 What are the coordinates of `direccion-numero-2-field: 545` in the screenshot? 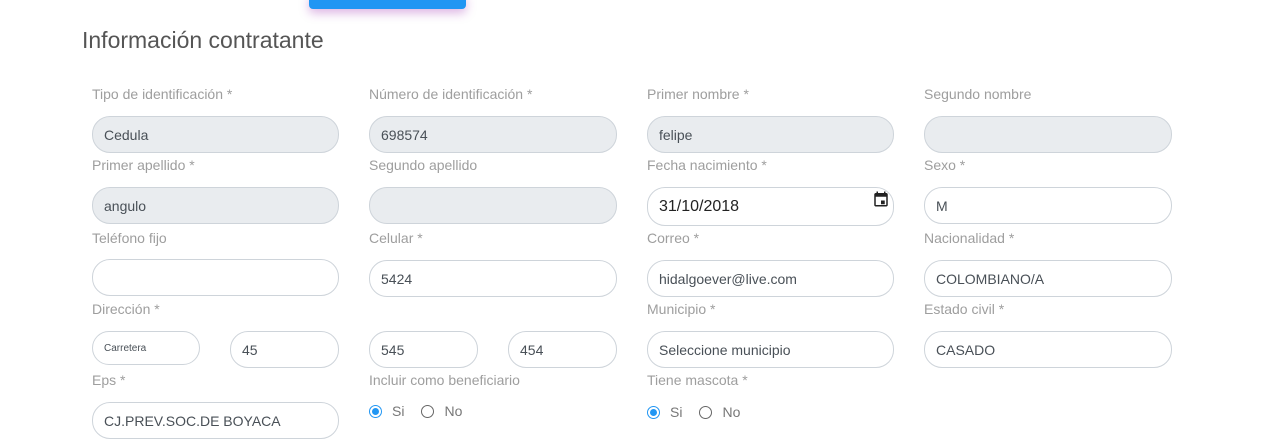 It's located at (423, 349).